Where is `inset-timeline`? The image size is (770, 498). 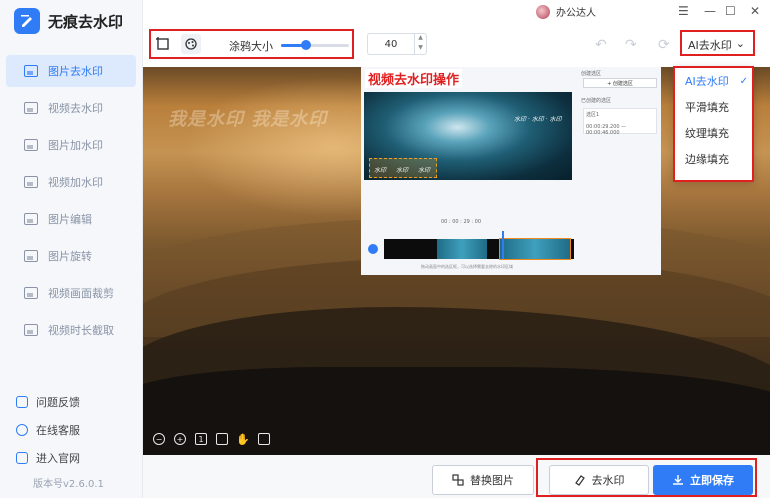
inset-timeline is located at coordinates (469, 243).